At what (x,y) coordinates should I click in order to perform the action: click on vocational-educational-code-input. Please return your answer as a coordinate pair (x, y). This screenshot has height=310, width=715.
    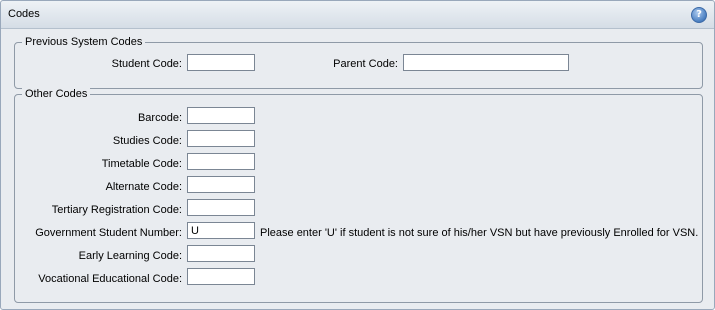
    Looking at the image, I should click on (221, 276).